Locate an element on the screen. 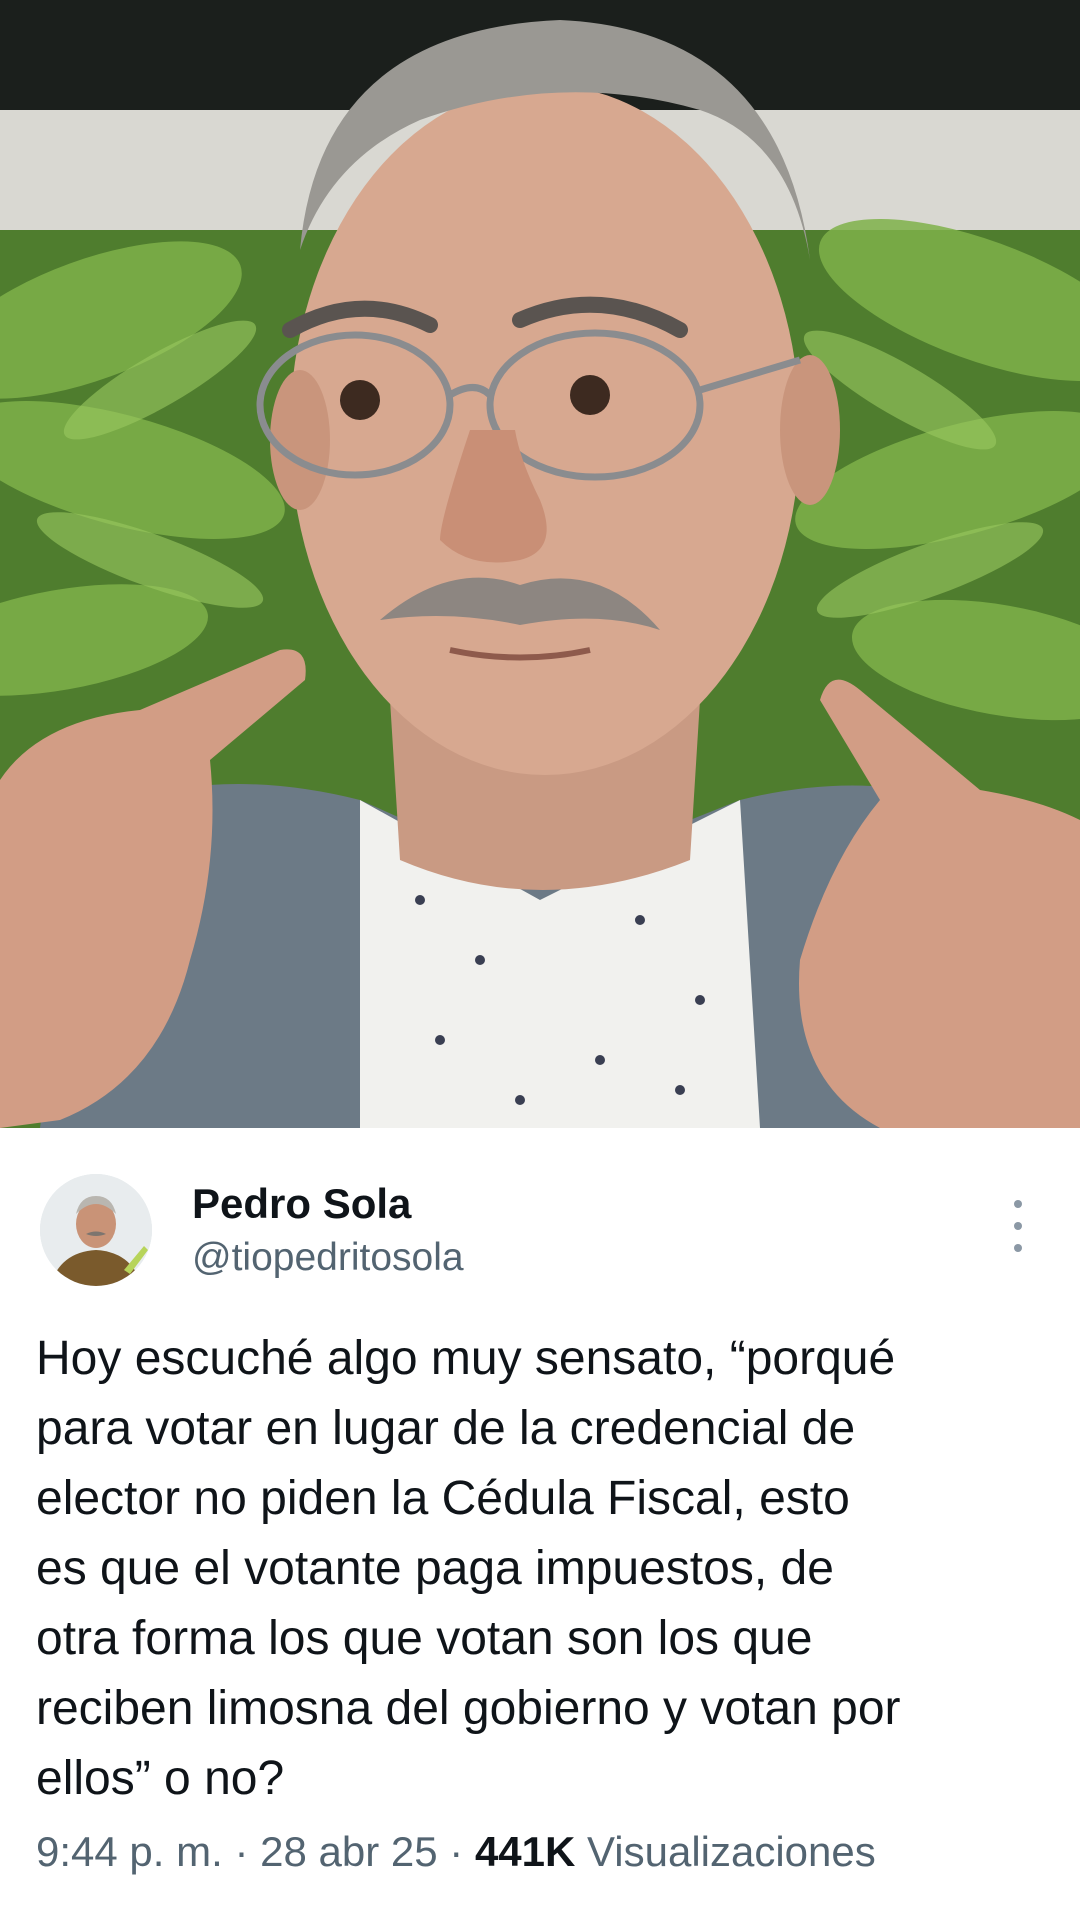 Image resolution: width=1080 pixels, height=1920 pixels. views-label: Visualizaciones is located at coordinates (731, 1851).